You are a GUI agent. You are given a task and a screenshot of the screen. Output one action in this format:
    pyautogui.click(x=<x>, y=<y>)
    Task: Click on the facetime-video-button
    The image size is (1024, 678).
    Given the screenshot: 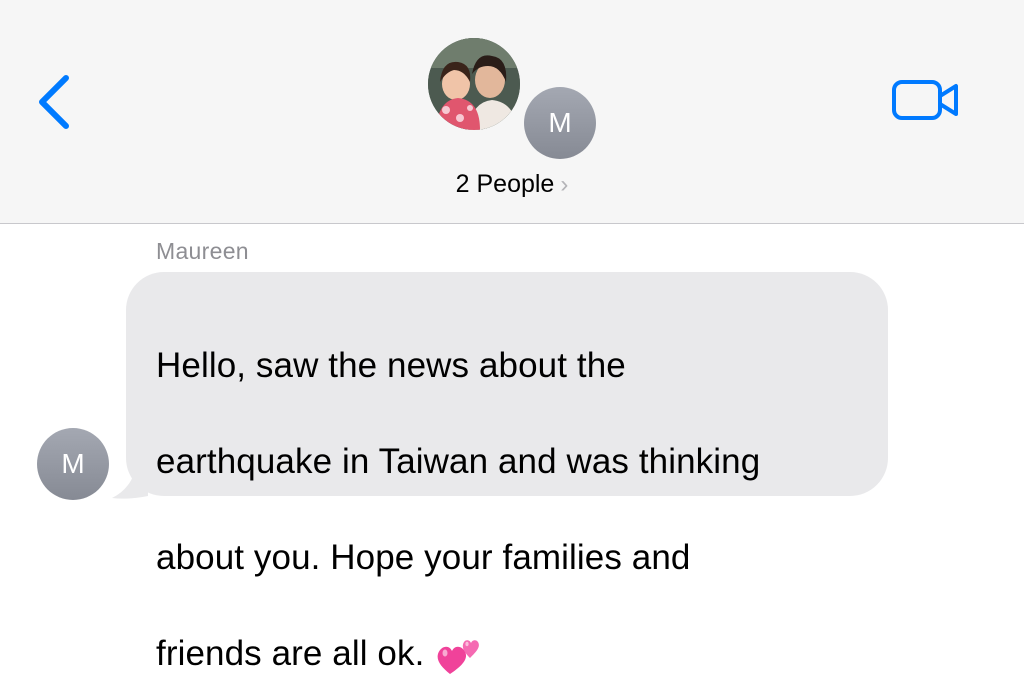 What is the action you would take?
    pyautogui.click(x=927, y=100)
    